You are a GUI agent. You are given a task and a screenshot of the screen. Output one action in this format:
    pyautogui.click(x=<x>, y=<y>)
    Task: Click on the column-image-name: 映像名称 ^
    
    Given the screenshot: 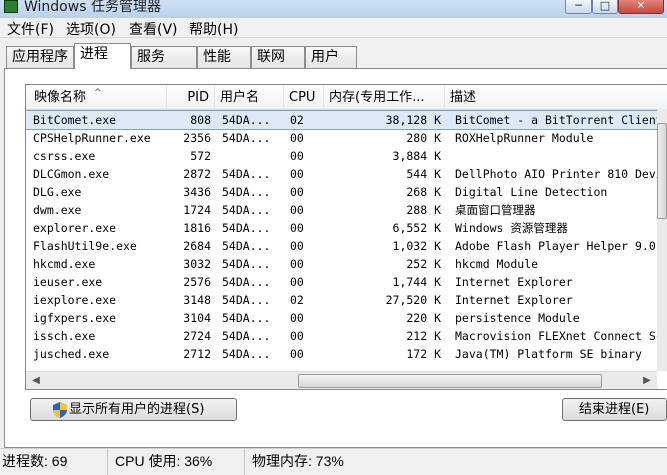 What is the action you would take?
    pyautogui.click(x=96, y=97)
    